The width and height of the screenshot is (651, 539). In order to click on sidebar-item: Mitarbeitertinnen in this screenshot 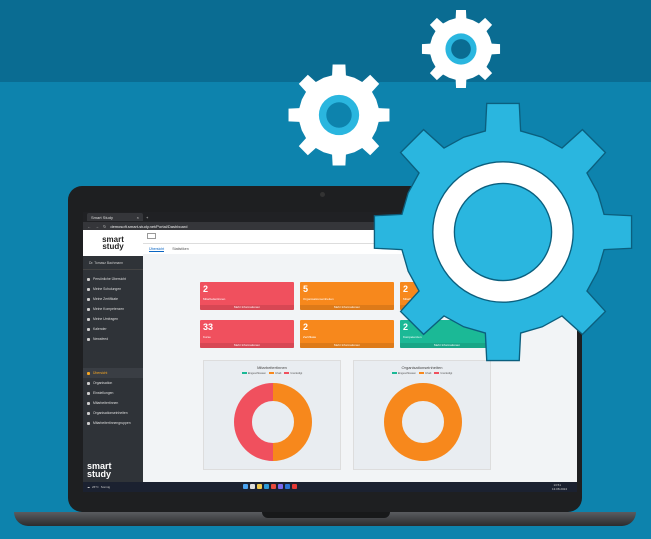, I will do `click(113, 403)`.